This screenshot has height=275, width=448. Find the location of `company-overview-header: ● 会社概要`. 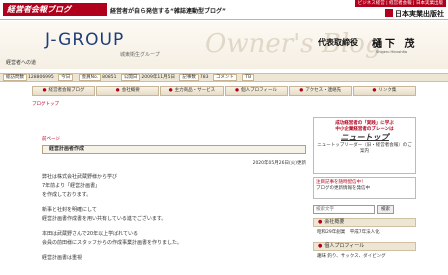

company-overview-header: ● 会社概要 is located at coordinates (364, 222).